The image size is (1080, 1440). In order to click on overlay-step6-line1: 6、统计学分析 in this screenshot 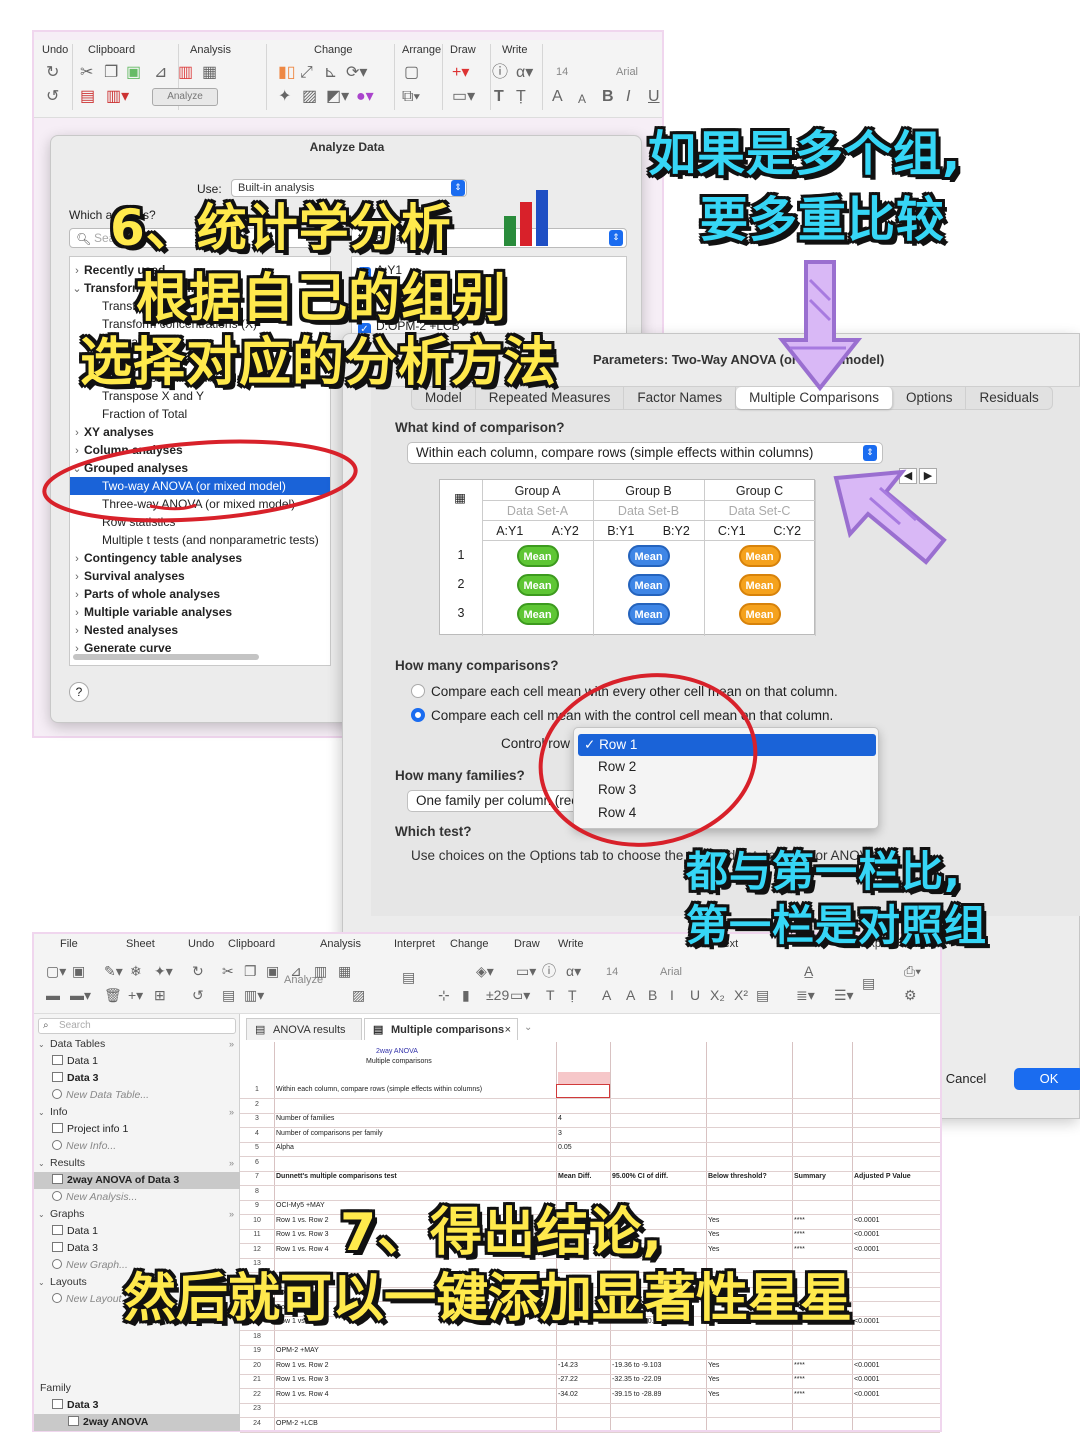, I will do `click(281, 228)`.